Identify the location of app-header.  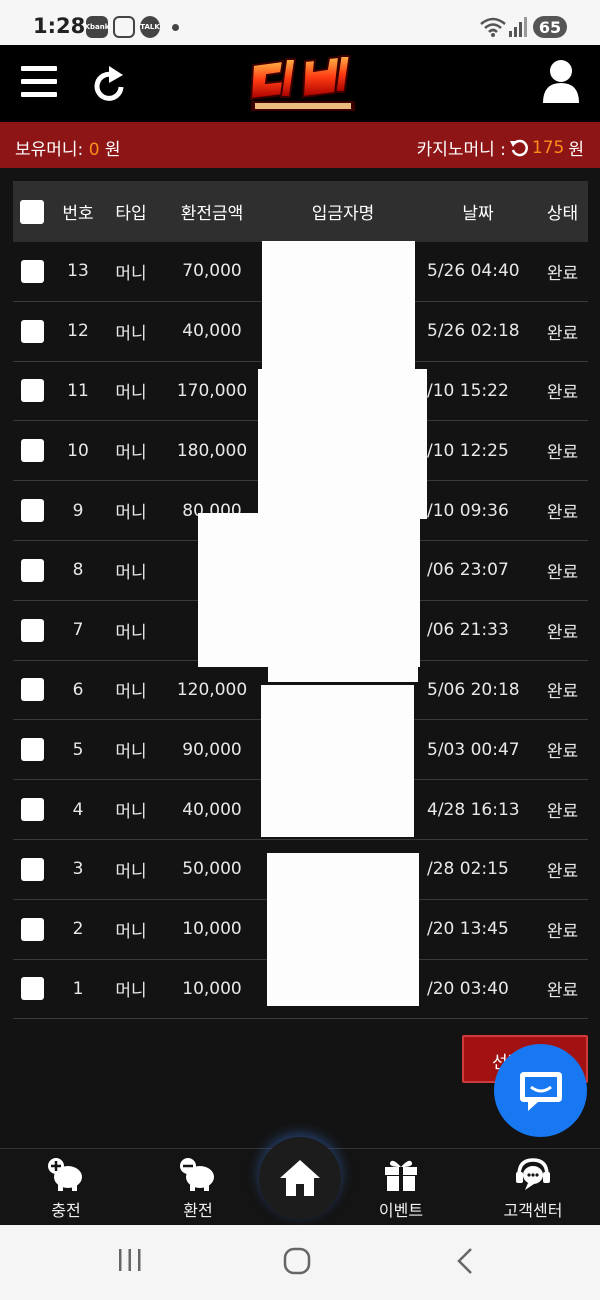
(300, 83).